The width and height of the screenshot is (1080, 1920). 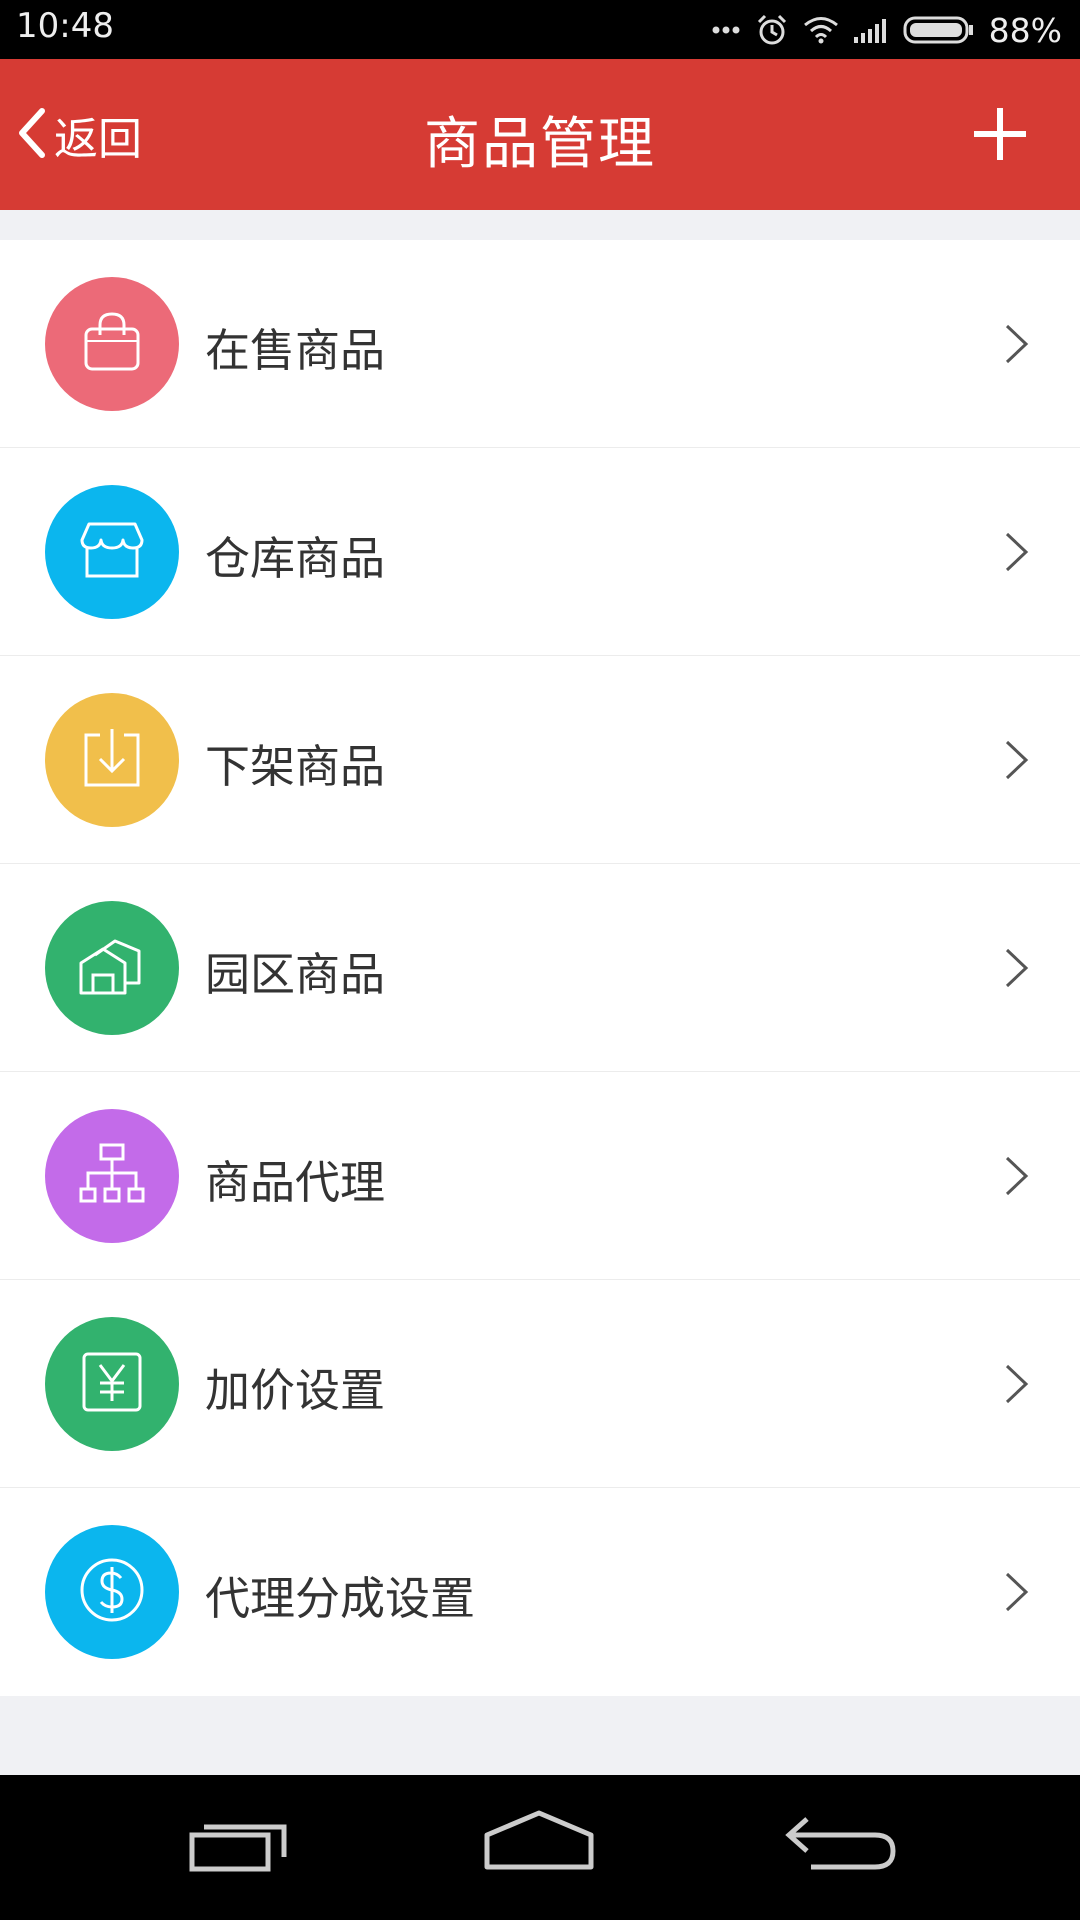 I want to click on storefront-icon, so click(x=112, y=552).